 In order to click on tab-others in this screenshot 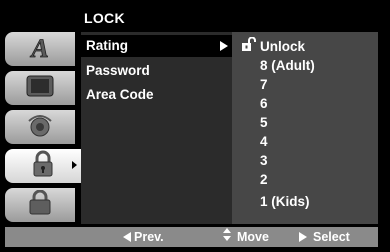, I will do `click(40, 205)`.